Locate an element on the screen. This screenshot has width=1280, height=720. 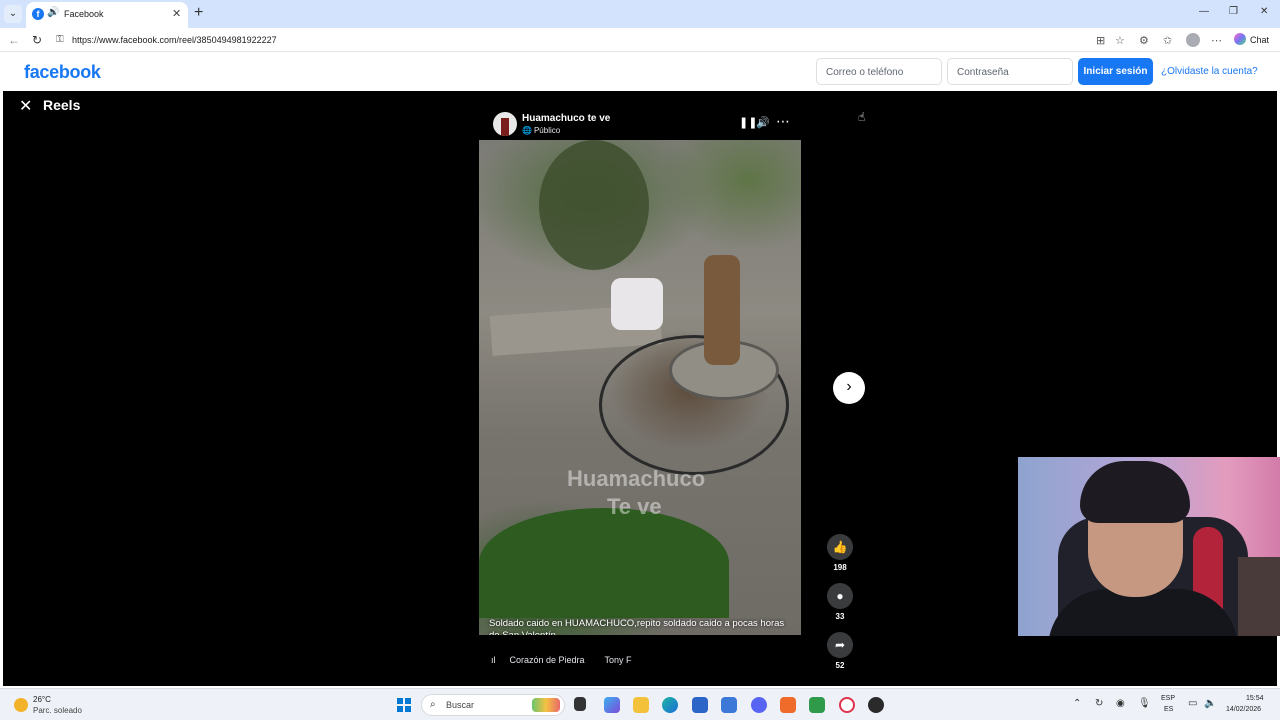
search-label: Buscar is located at coordinates (460, 705).